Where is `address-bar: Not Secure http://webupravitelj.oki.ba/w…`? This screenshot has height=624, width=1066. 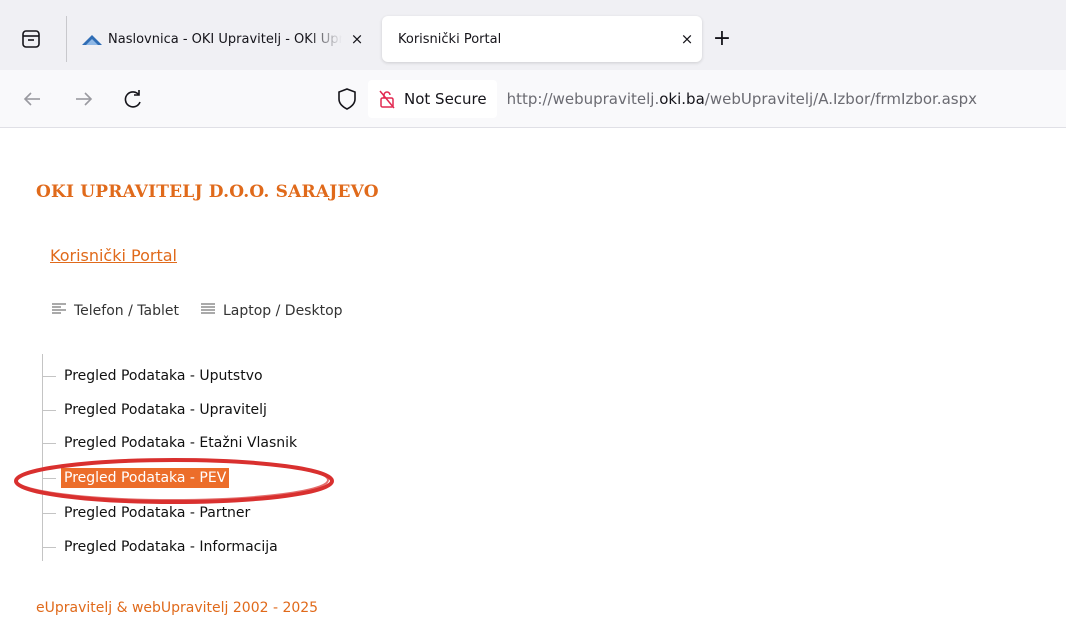 address-bar: Not Secure http://webupravitelj.oki.ba/w… is located at coordinates (717, 99).